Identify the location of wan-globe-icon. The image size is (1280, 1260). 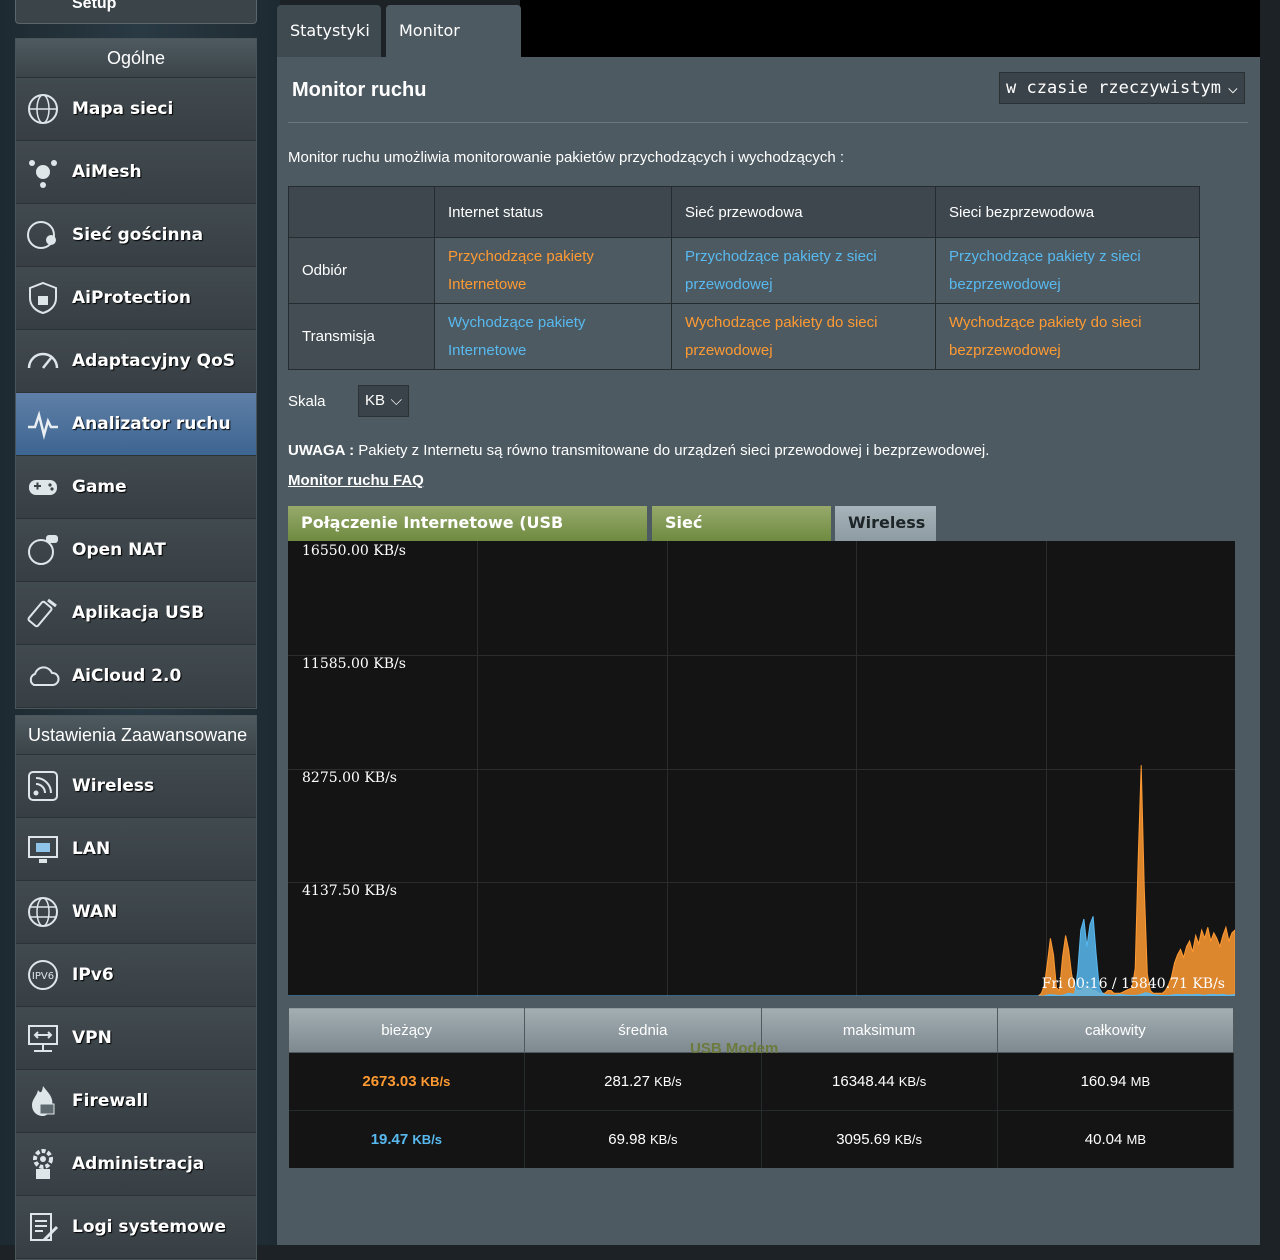
(43, 912).